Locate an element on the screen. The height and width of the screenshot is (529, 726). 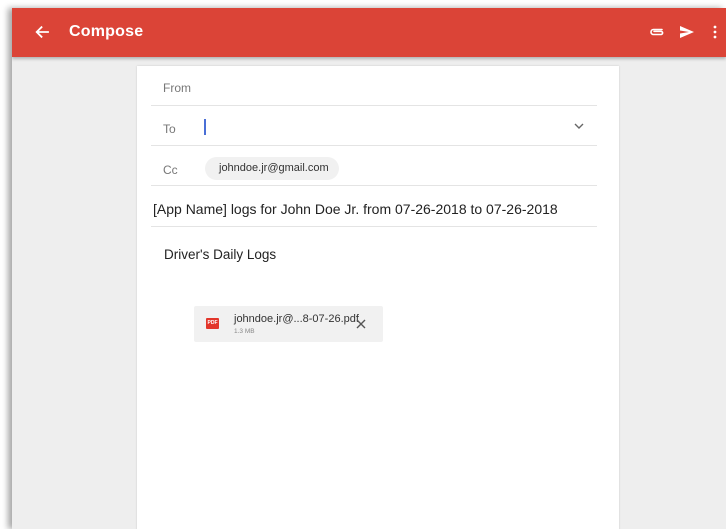
cc-label: Cc is located at coordinates (170, 170).